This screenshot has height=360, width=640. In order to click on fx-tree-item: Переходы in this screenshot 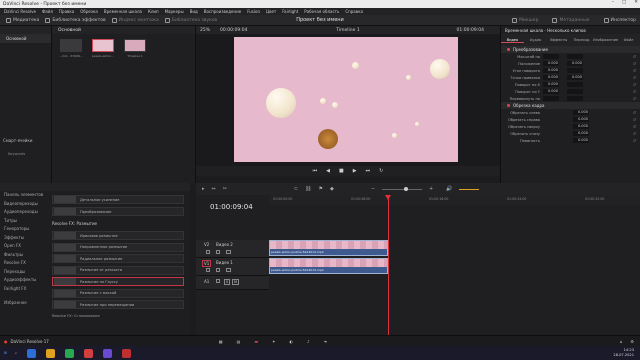, I will do `click(25, 272)`.